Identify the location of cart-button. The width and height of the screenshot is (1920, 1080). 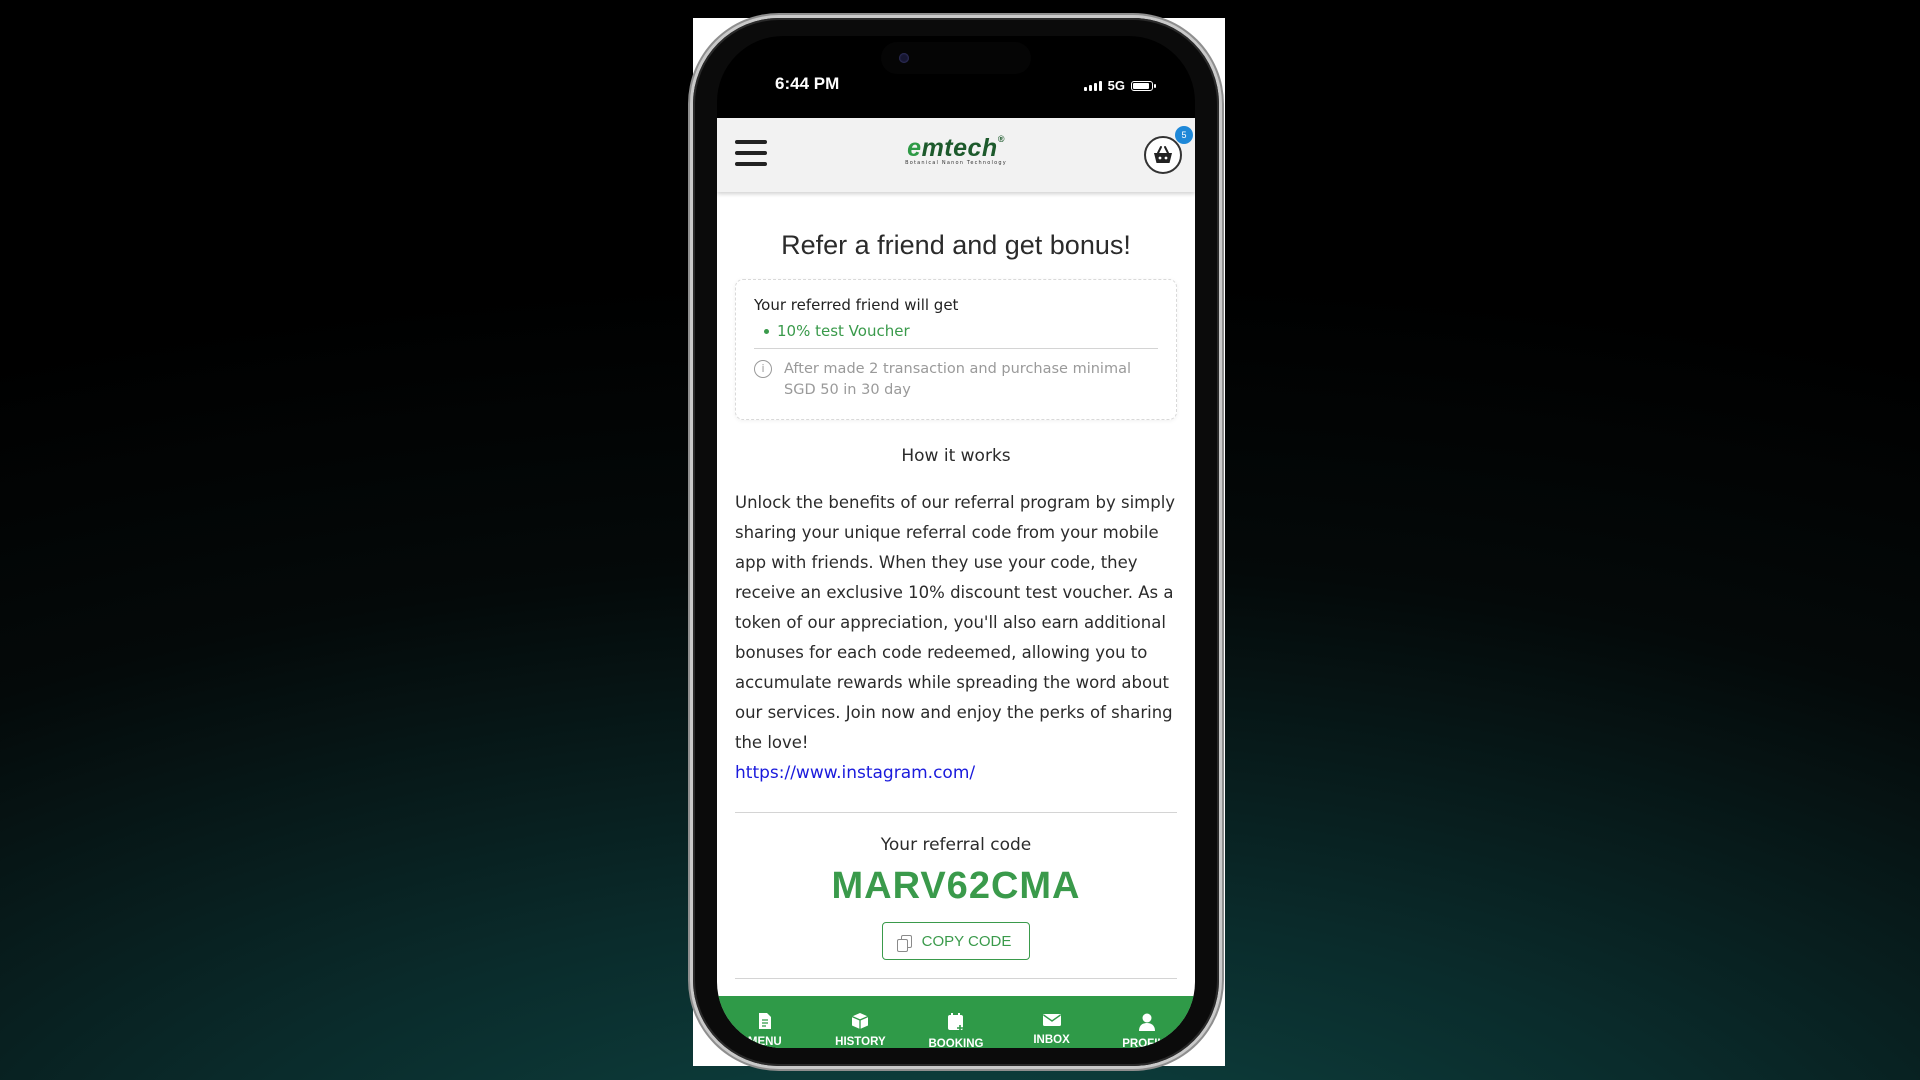
(1163, 155).